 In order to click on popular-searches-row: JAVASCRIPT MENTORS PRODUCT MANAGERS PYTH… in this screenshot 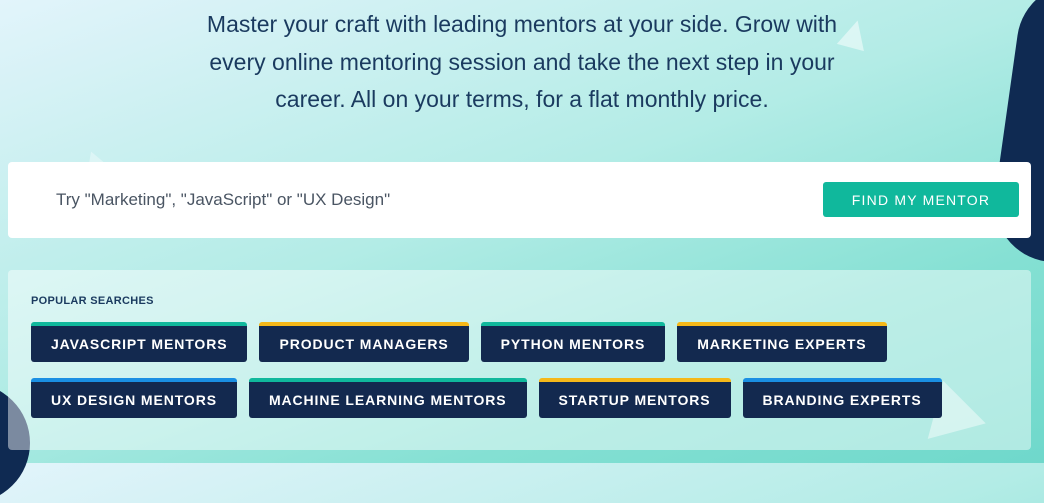, I will do `click(459, 342)`.